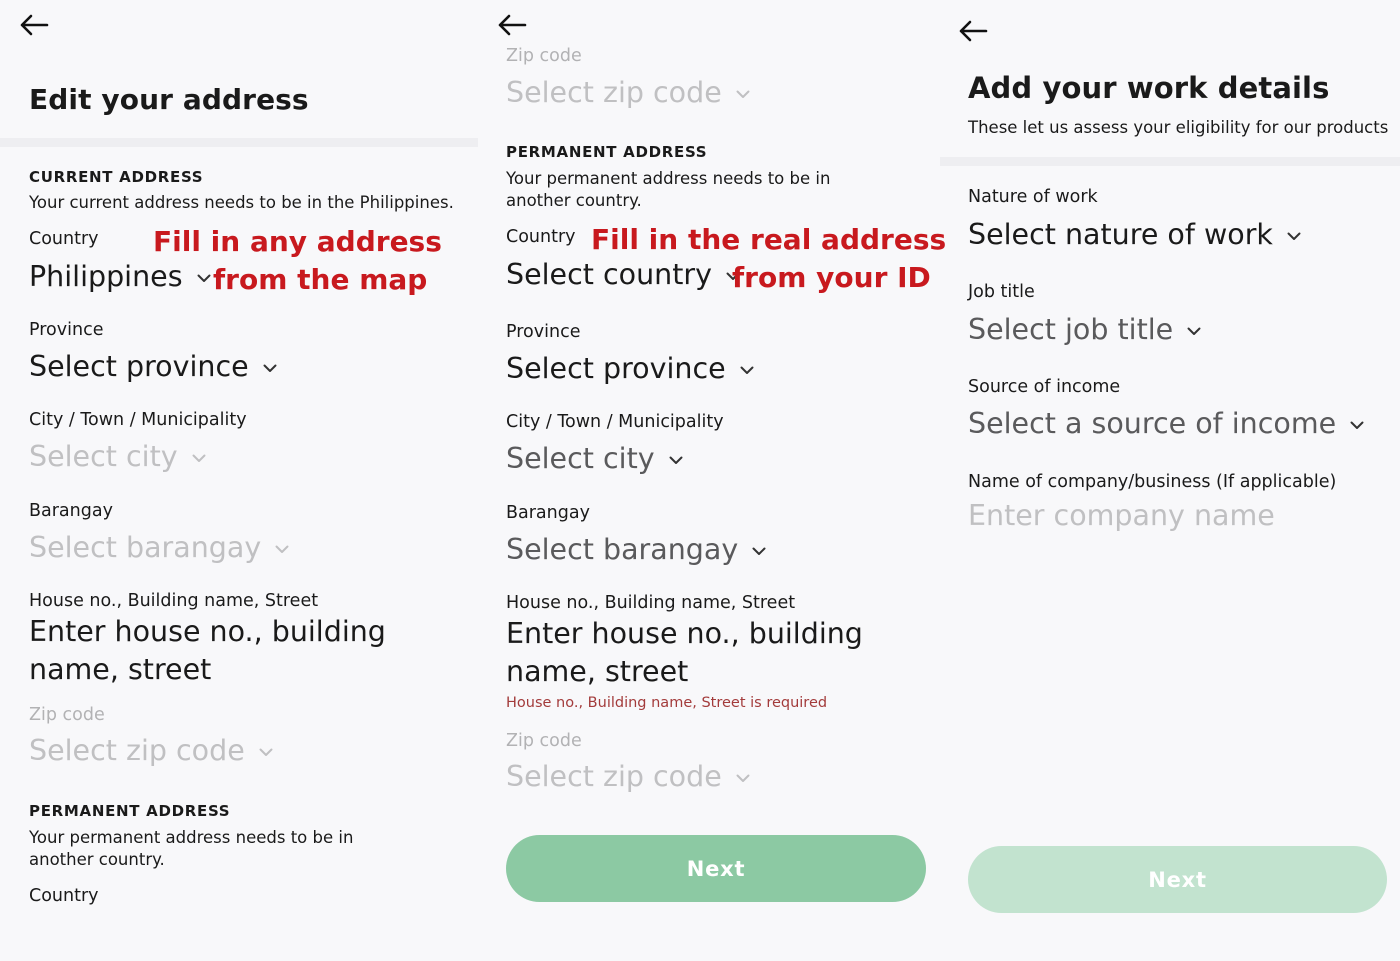 This screenshot has height=961, width=1400. I want to click on nature-of-work-dropdown: Select nature of work, so click(1134, 234).